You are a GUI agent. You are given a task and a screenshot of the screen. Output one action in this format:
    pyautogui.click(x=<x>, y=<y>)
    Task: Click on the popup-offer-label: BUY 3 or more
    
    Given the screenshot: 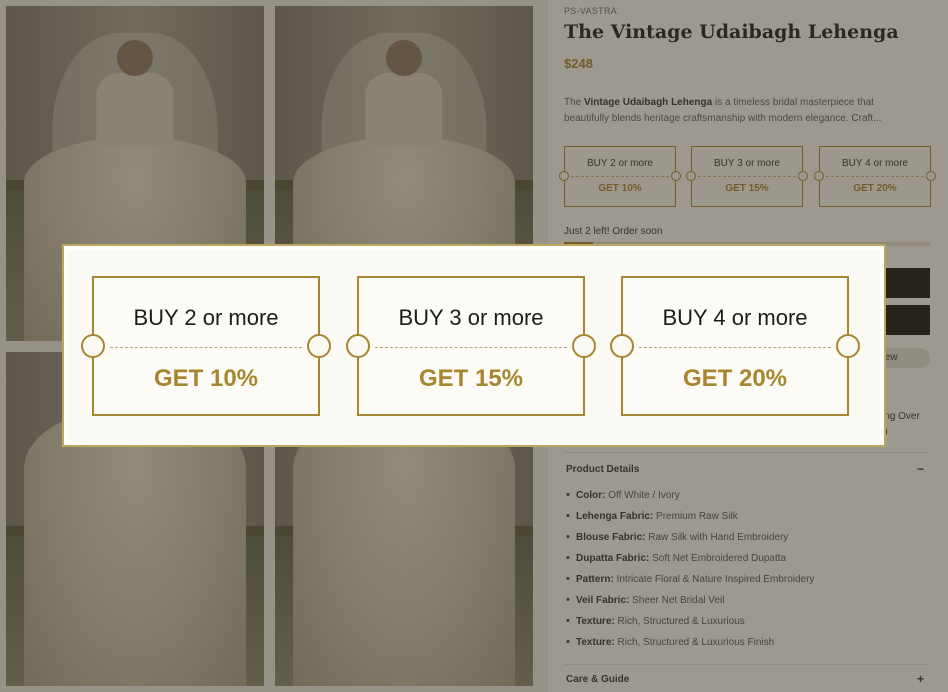 What is the action you would take?
    pyautogui.click(x=471, y=317)
    